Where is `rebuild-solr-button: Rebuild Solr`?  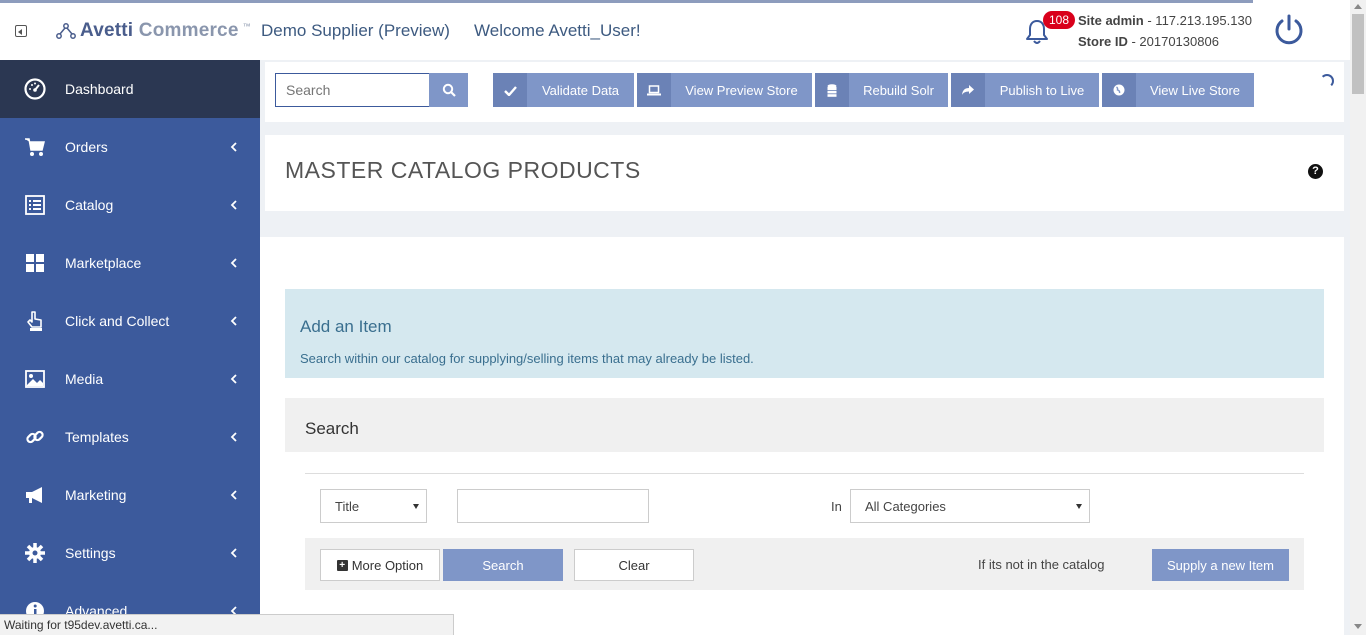 rebuild-solr-button: Rebuild Solr is located at coordinates (881, 90).